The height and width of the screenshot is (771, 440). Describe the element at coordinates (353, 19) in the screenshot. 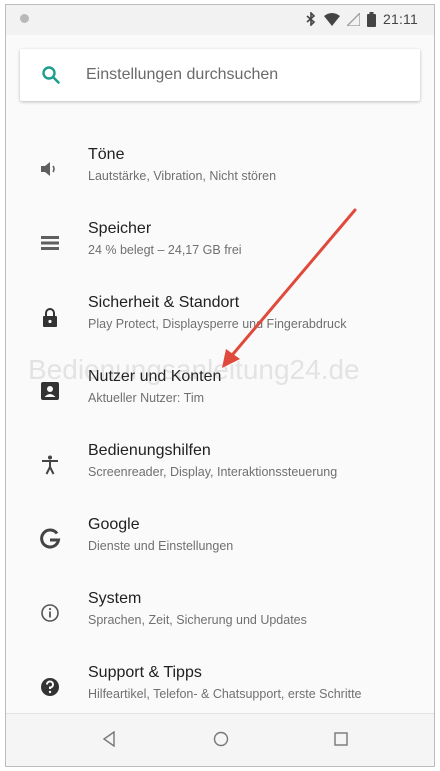

I see `signal-icon` at that location.